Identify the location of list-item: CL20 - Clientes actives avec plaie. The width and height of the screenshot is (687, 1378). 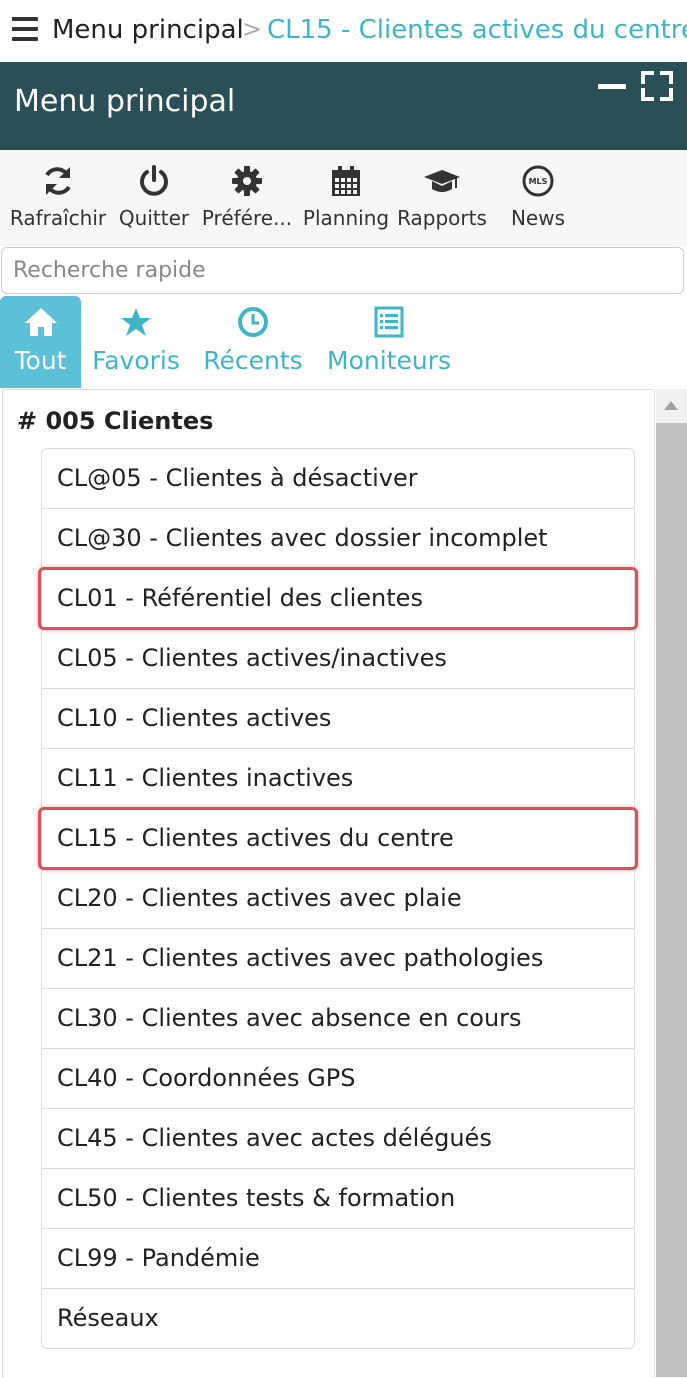
(338, 899).